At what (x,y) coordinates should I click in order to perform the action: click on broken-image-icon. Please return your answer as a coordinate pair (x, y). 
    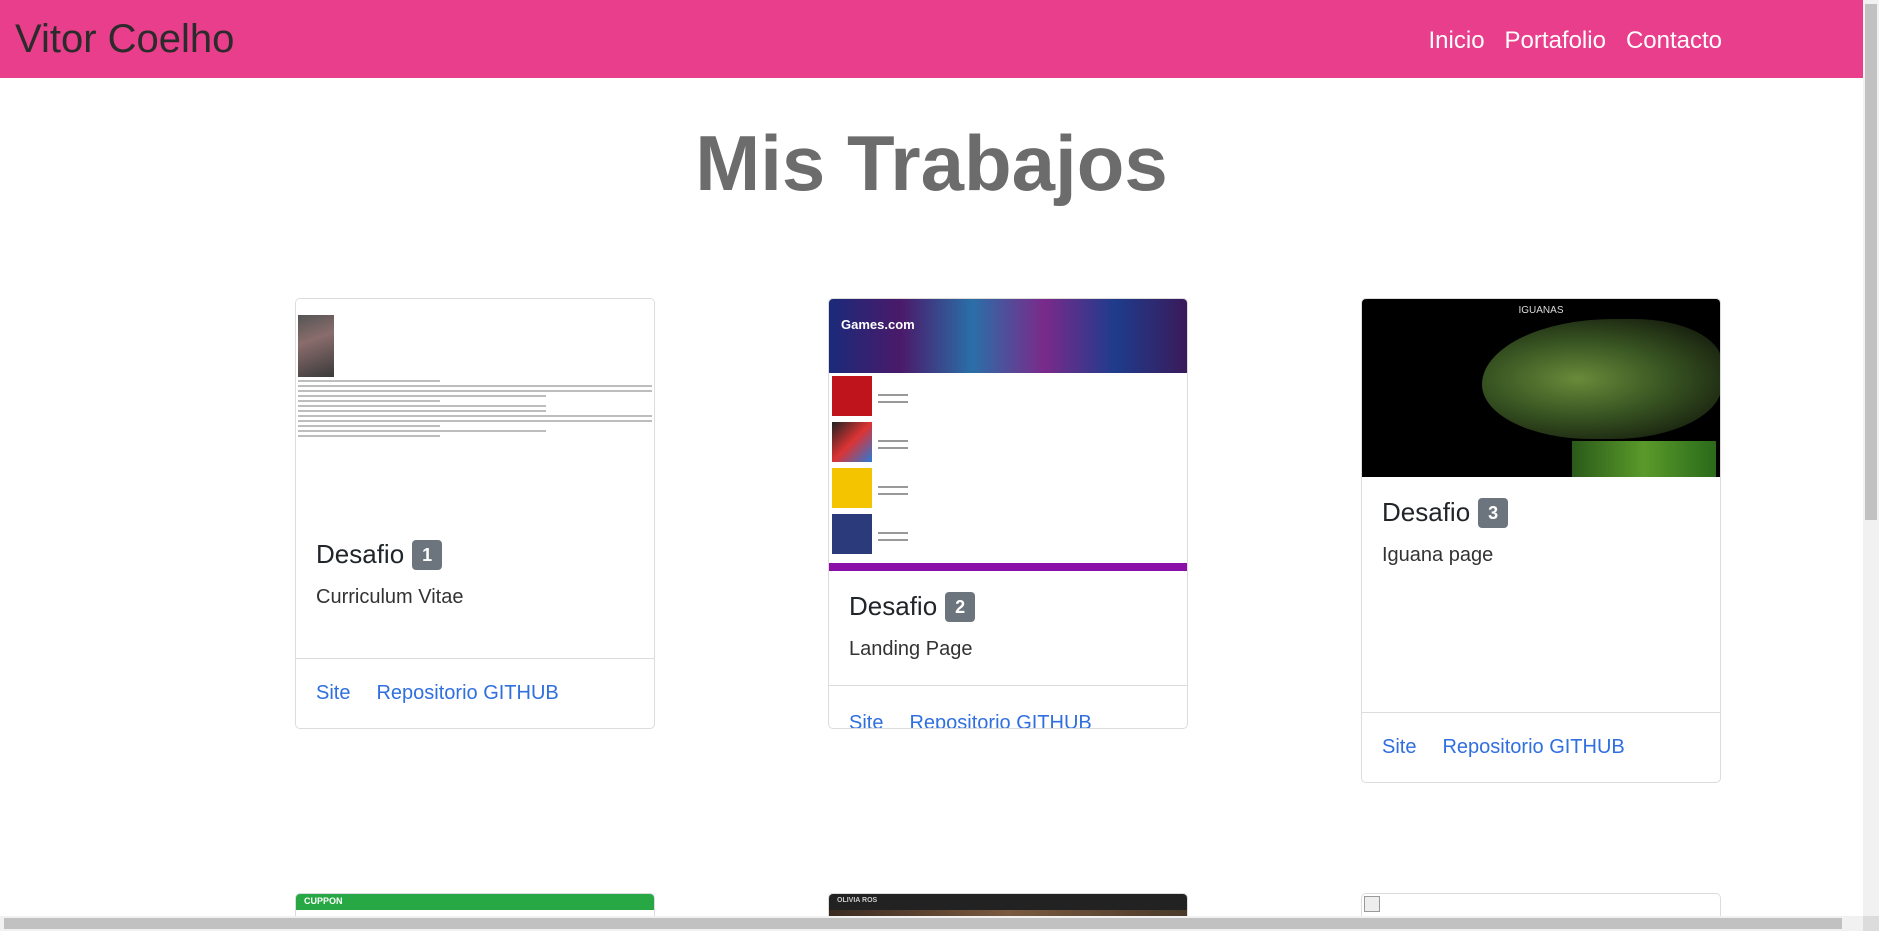
    Looking at the image, I should click on (1372, 904).